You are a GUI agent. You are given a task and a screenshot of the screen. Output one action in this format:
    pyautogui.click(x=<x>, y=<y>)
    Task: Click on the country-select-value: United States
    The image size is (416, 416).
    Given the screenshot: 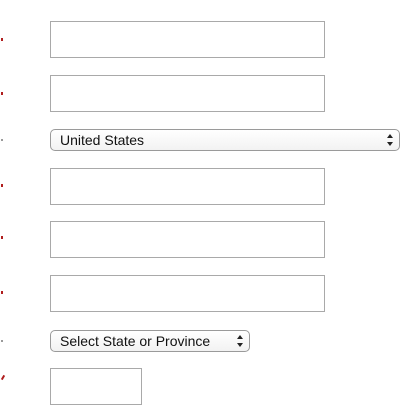 What is the action you would take?
    pyautogui.click(x=102, y=140)
    